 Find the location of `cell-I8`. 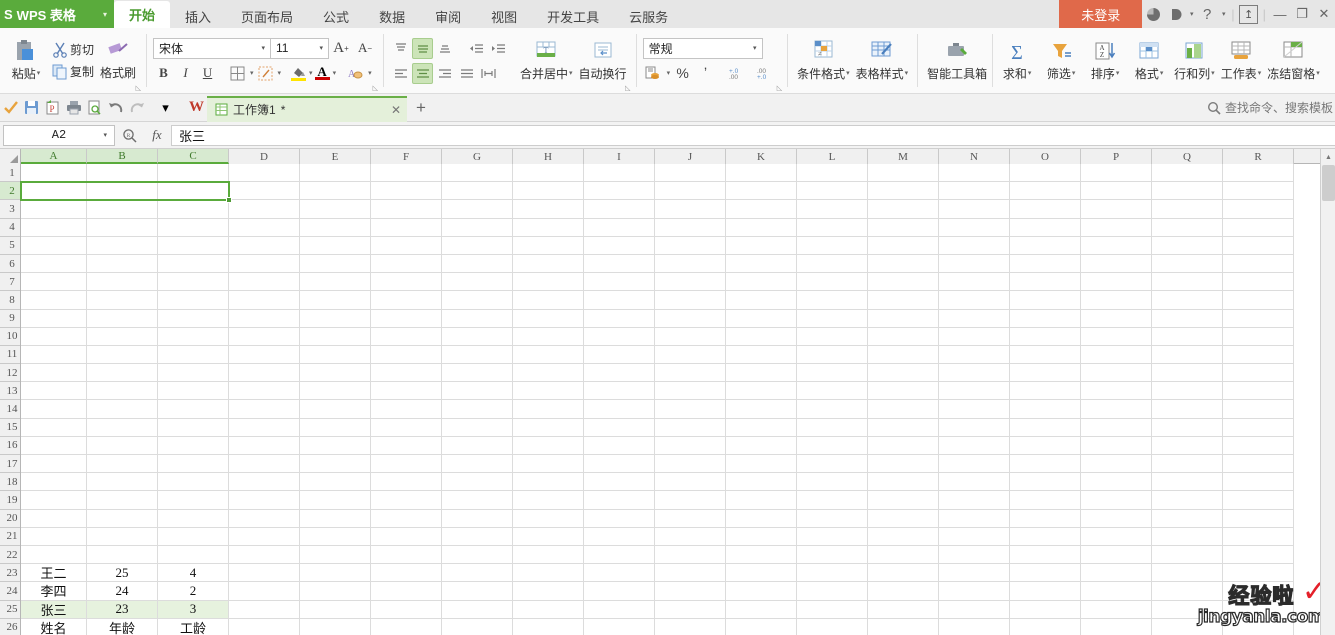

cell-I8 is located at coordinates (619, 500).